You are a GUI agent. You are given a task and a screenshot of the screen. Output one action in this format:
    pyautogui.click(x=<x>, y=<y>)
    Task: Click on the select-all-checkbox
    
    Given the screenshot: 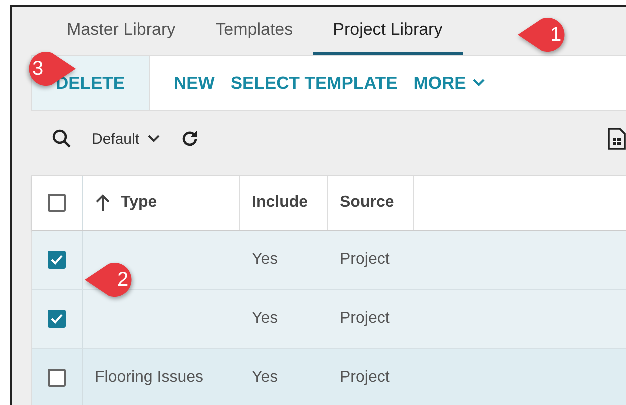 What is the action you would take?
    pyautogui.click(x=57, y=203)
    